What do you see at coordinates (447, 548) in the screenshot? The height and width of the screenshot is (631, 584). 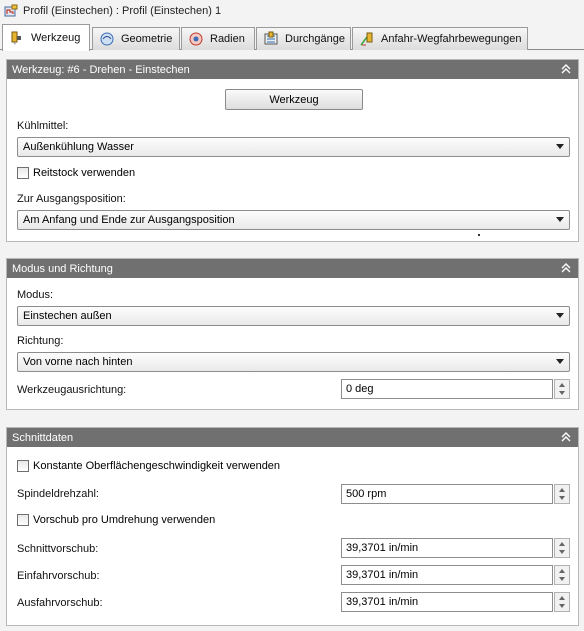 I see `cutting-feed-input: 39,3701 in/min` at bounding box center [447, 548].